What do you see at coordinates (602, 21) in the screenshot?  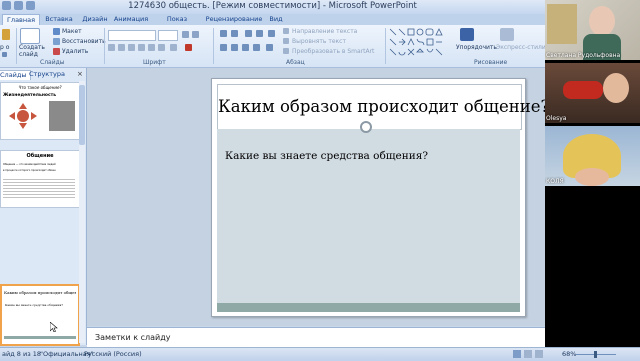 I see `participant-face` at bounding box center [602, 21].